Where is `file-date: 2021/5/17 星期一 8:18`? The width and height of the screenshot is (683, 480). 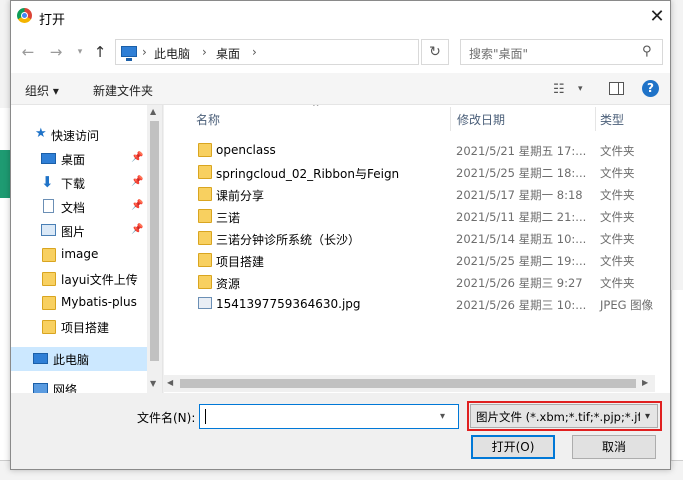 file-date: 2021/5/17 星期一 8:18 is located at coordinates (519, 195).